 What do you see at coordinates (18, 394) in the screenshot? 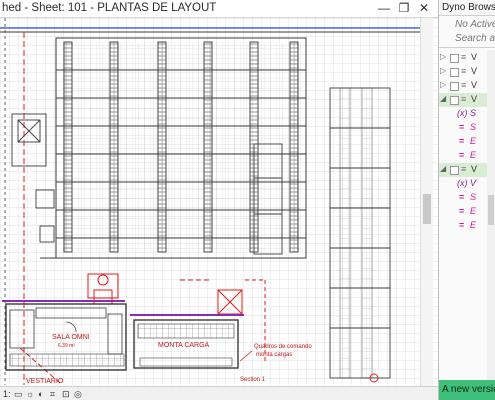
I see `detail-level-icon: ▭` at bounding box center [18, 394].